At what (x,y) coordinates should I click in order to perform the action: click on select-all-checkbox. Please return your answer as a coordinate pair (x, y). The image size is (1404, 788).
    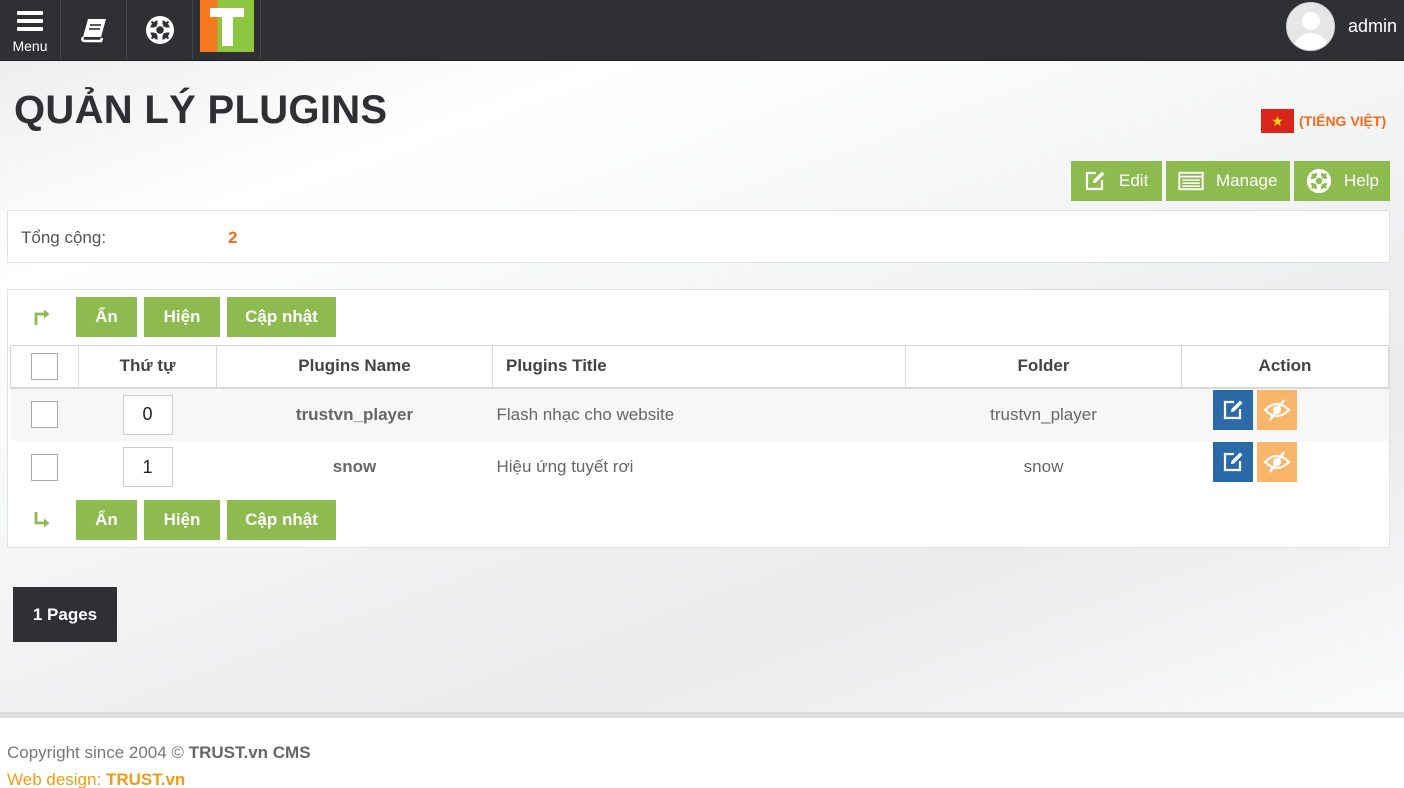
    Looking at the image, I should click on (44, 366).